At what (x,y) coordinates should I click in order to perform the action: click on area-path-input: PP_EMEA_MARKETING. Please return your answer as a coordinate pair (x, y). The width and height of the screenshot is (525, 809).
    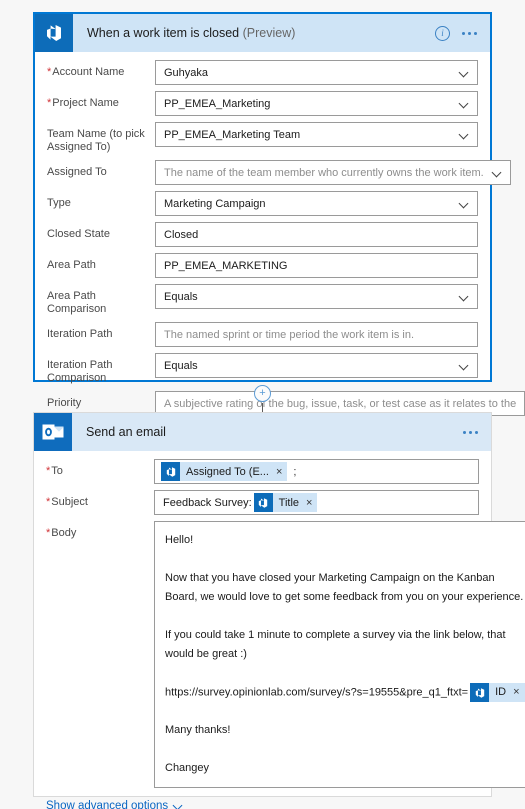
    Looking at the image, I should click on (316, 265).